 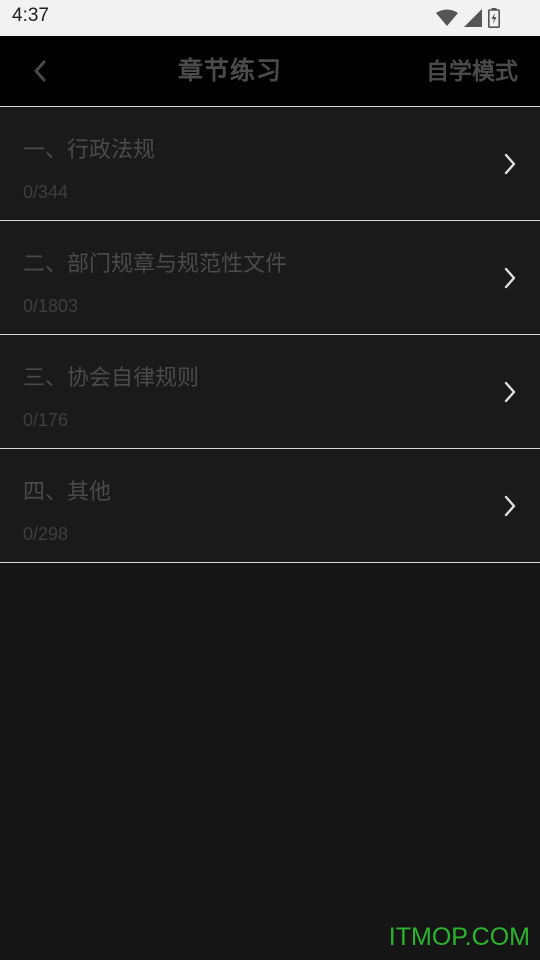 What do you see at coordinates (111, 378) in the screenshot?
I see `chapter-title: 三、协会自律规则` at bounding box center [111, 378].